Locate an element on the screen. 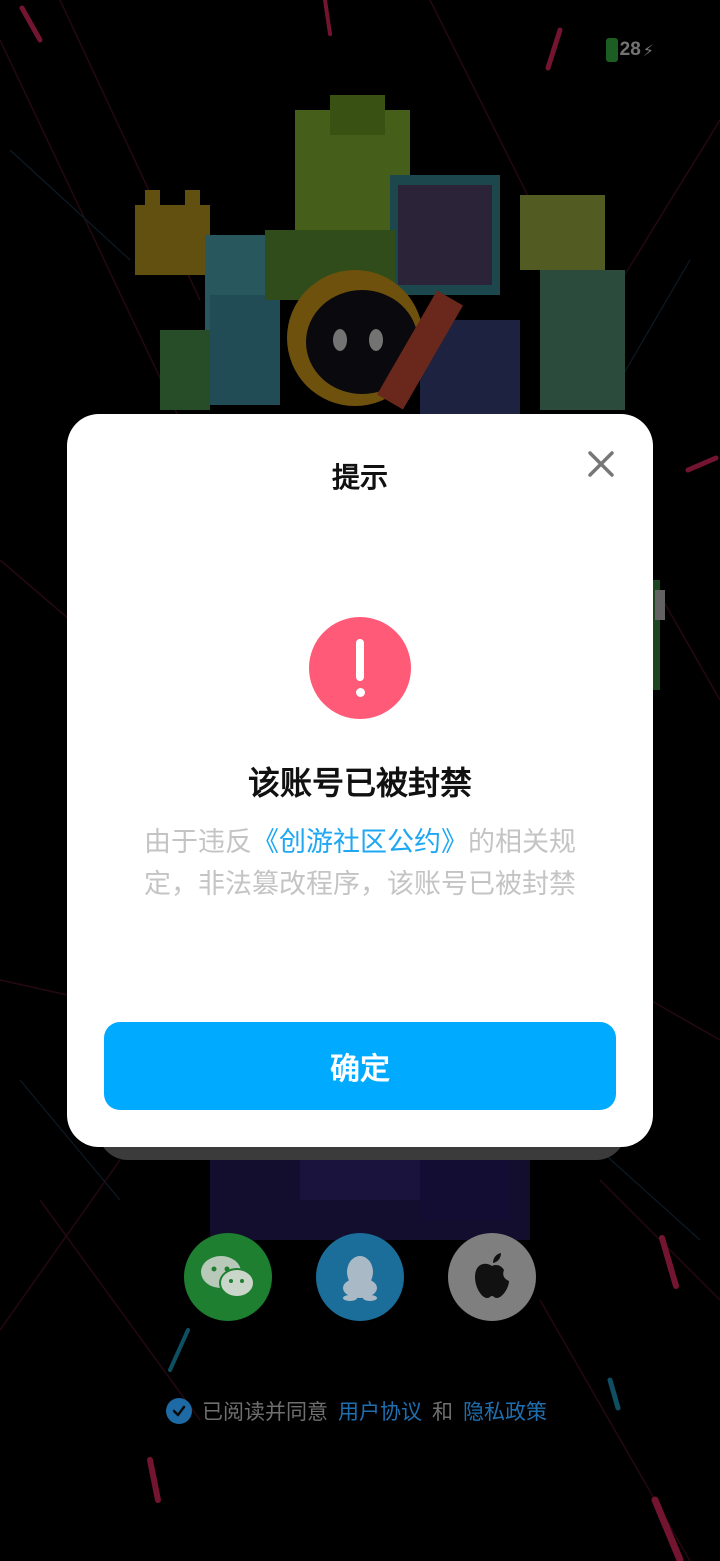  agreement-and: 和 is located at coordinates (442, 1412).